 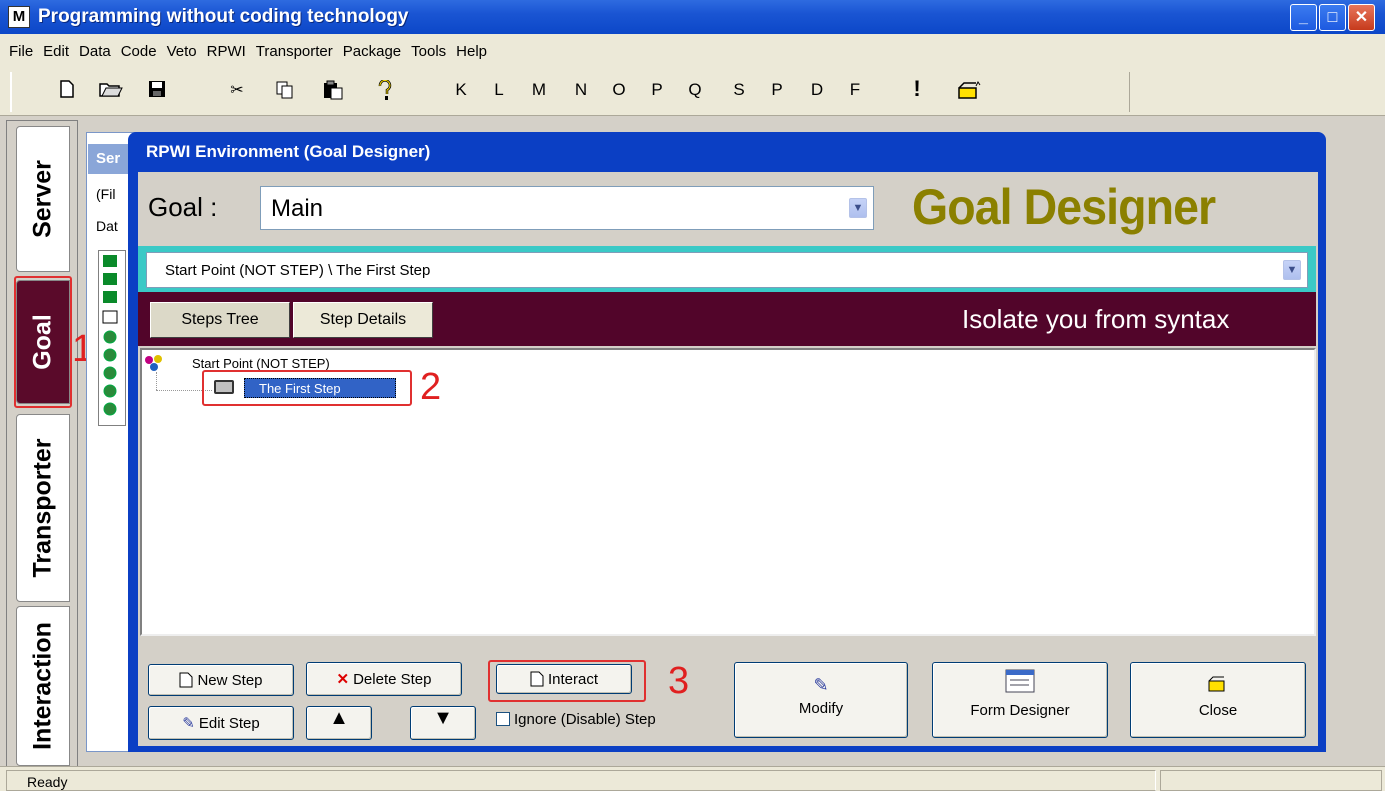 I want to click on move-up-button: ▲, so click(x=339, y=723).